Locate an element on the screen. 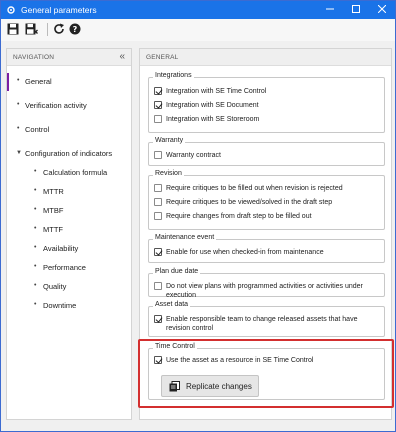 The image size is (396, 432). nav-subitem-mtbf: • MTBF is located at coordinates (69, 211).